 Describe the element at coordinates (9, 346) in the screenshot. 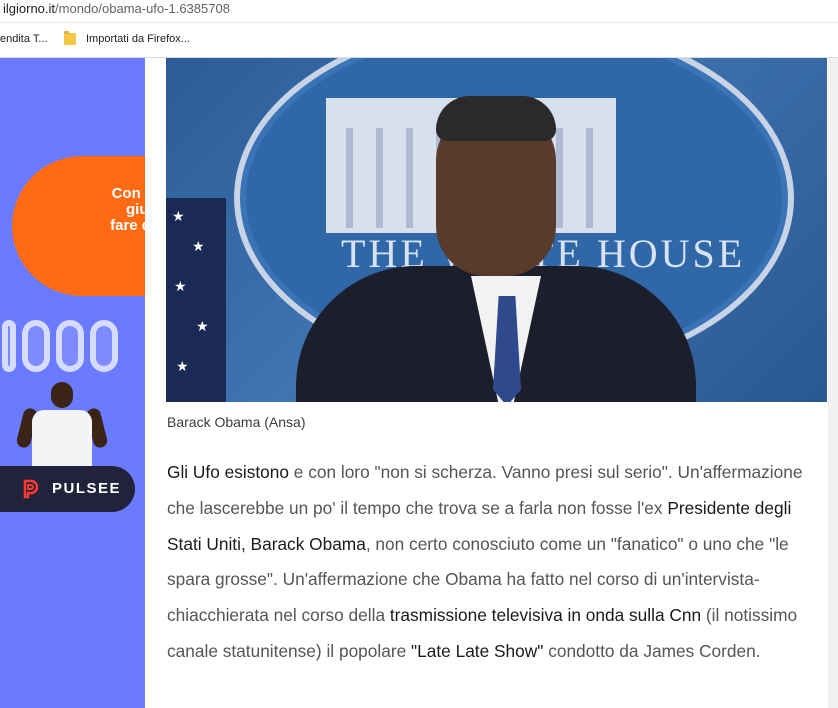

I see `balloon-digit-one` at that location.